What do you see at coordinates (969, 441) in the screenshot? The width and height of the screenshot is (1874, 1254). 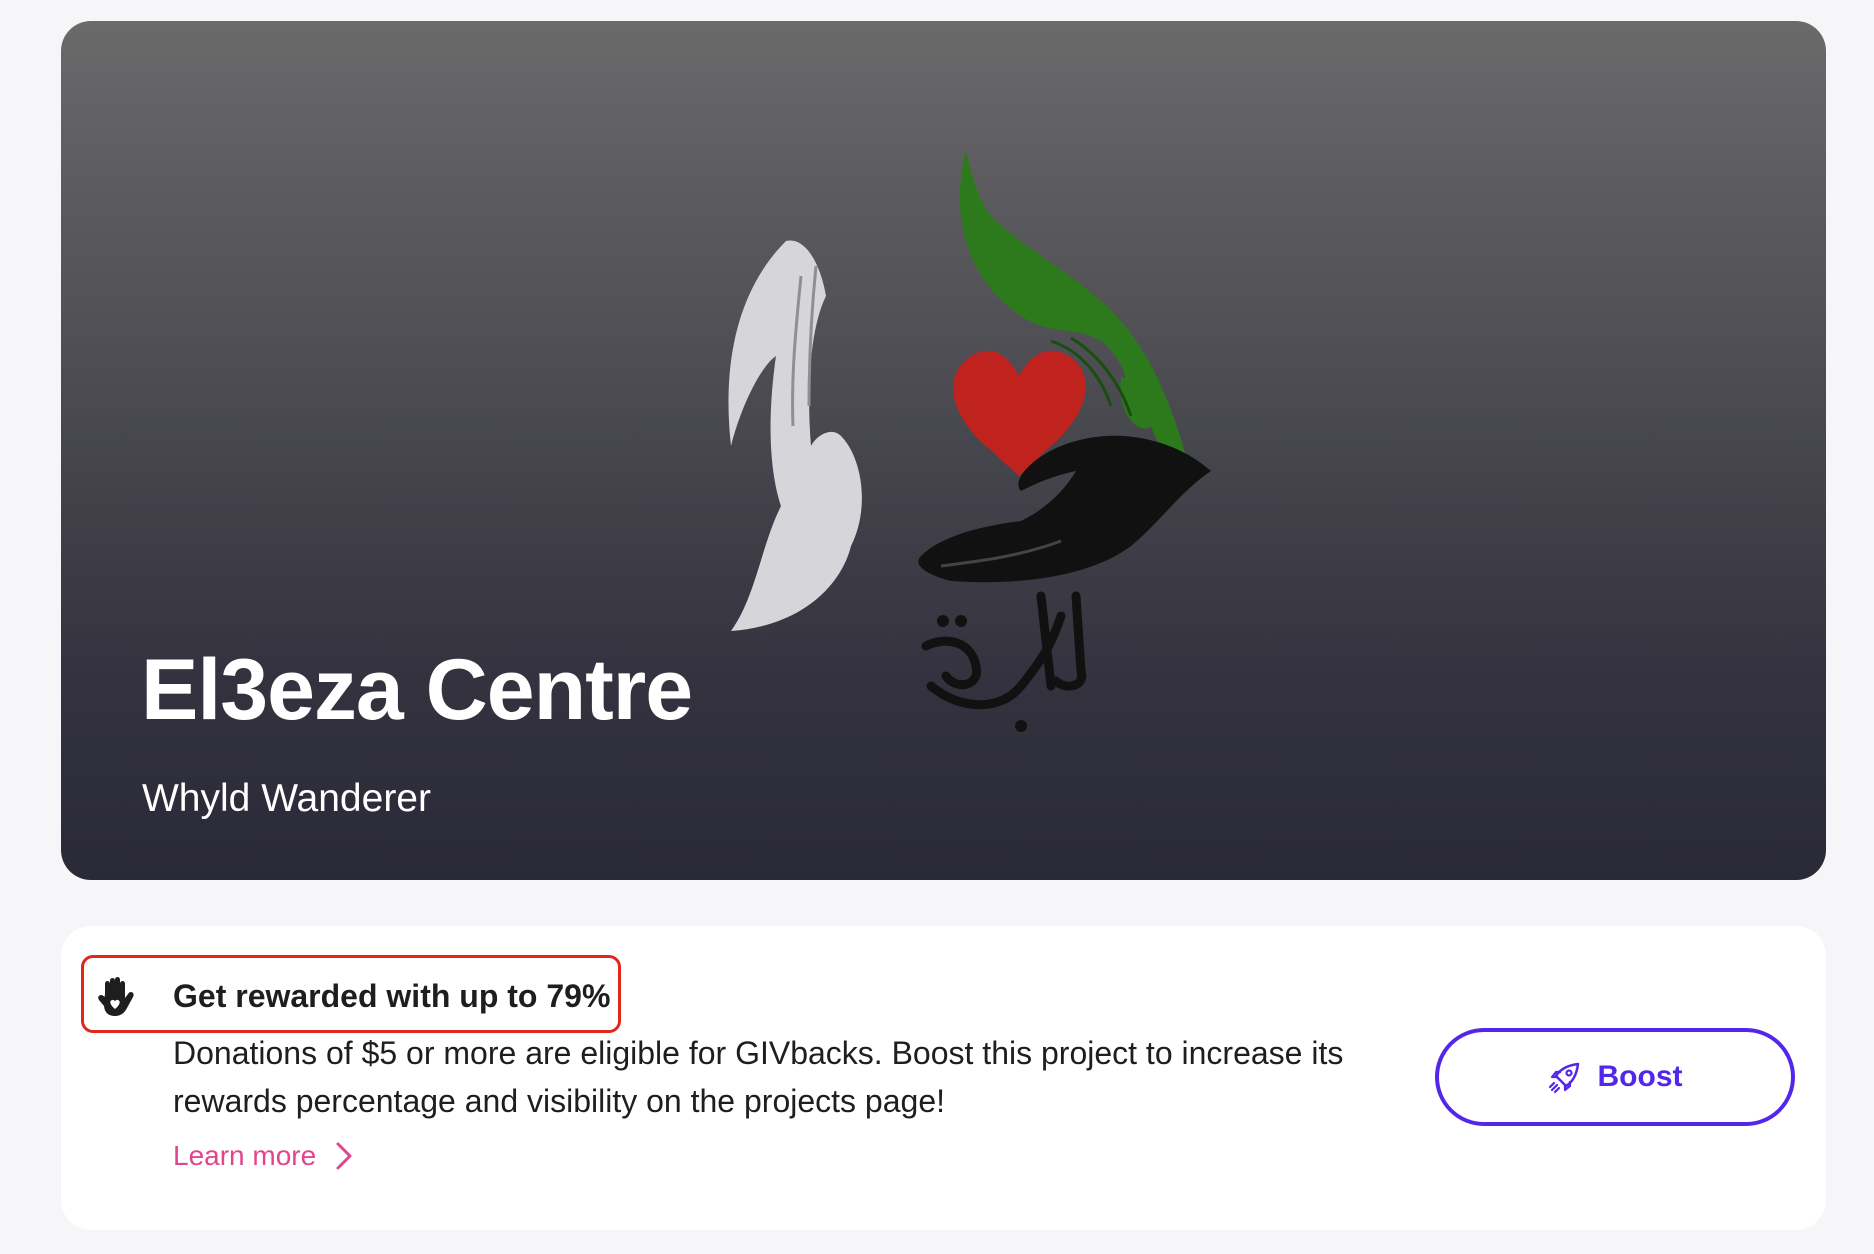 I see `el3eza-logo-icon` at bounding box center [969, 441].